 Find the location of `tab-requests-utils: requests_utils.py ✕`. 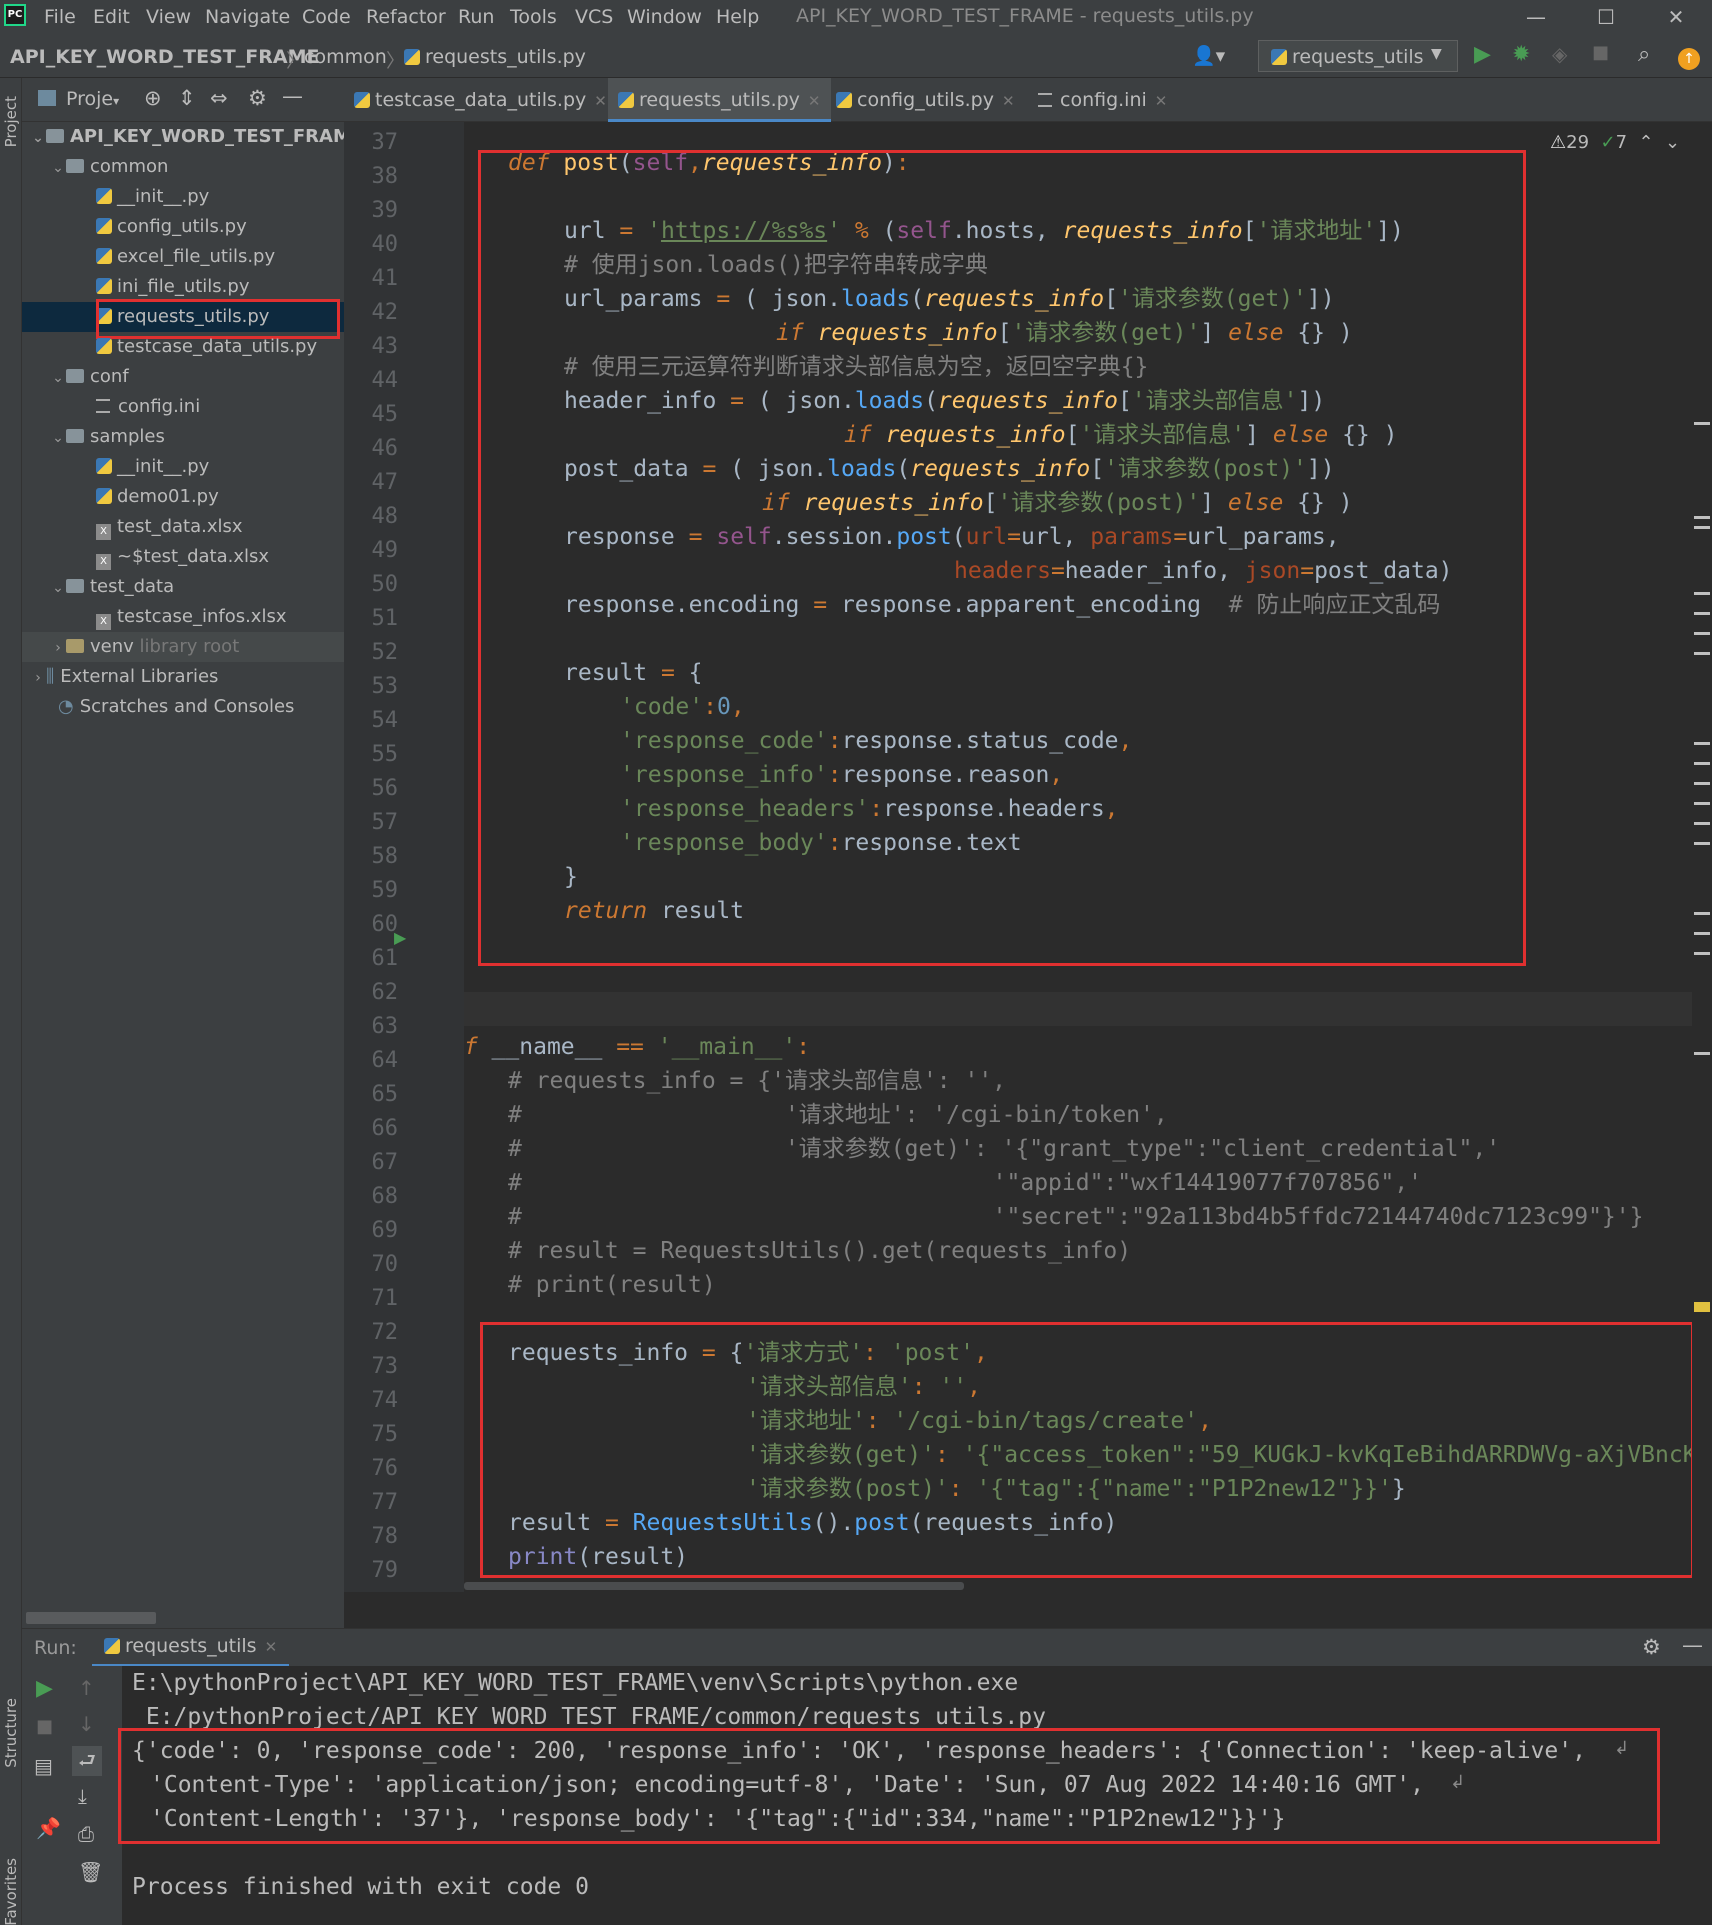

tab-requests-utils: requests_utils.py ✕ is located at coordinates (719, 100).